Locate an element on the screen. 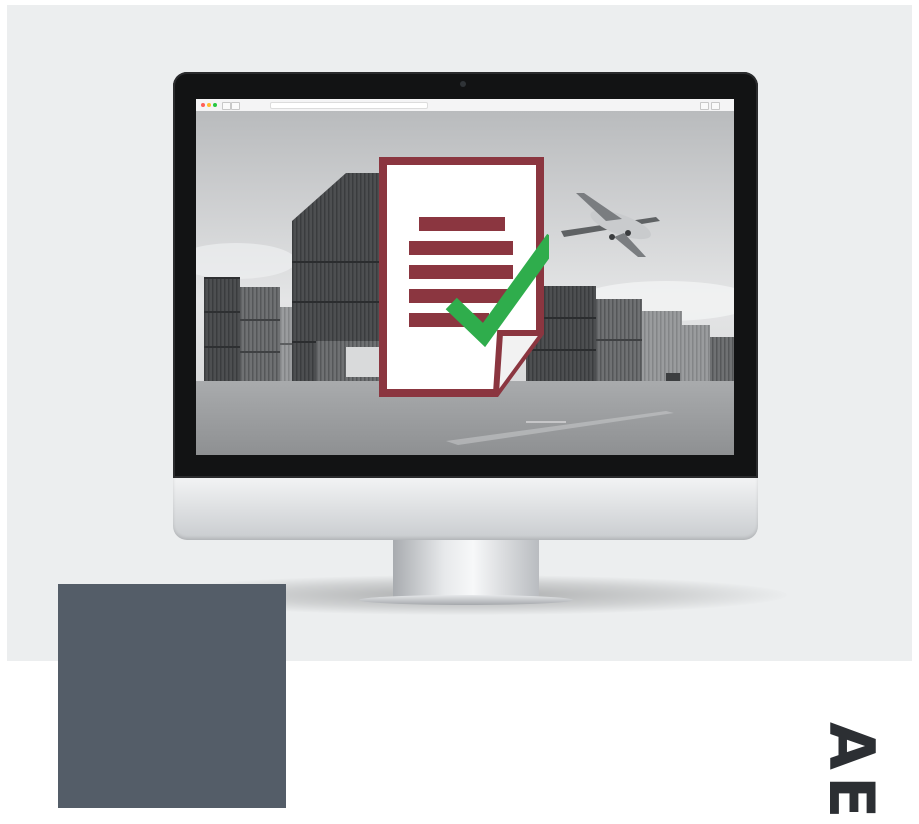 This screenshot has width=919, height=824. monitor-stand is located at coordinates (466, 570).